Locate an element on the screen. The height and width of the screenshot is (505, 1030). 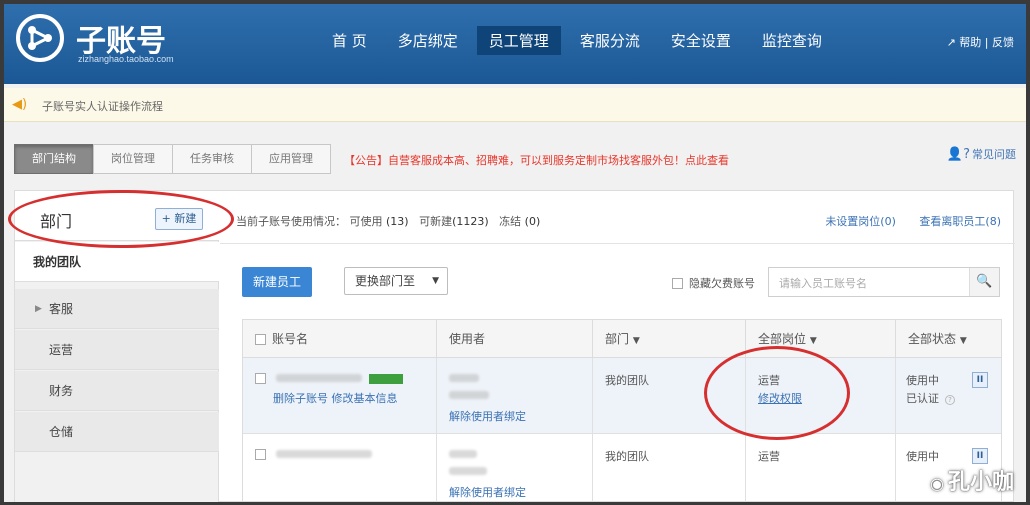
row-status-cell: 使用中 已认证? II is located at coordinates (948, 396).